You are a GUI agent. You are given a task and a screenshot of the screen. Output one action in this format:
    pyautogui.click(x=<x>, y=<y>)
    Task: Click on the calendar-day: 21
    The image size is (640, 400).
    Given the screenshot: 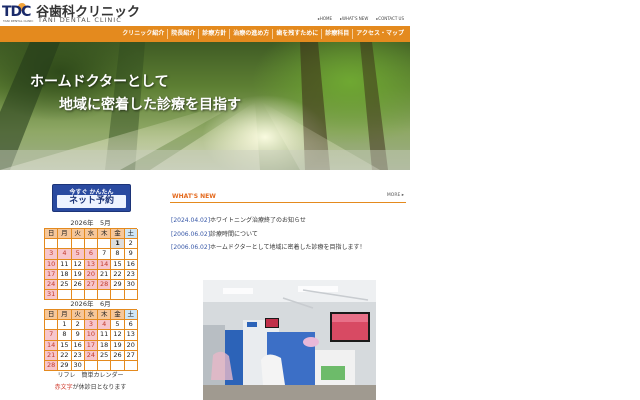 What is the action you would take?
    pyautogui.click(x=52, y=355)
    